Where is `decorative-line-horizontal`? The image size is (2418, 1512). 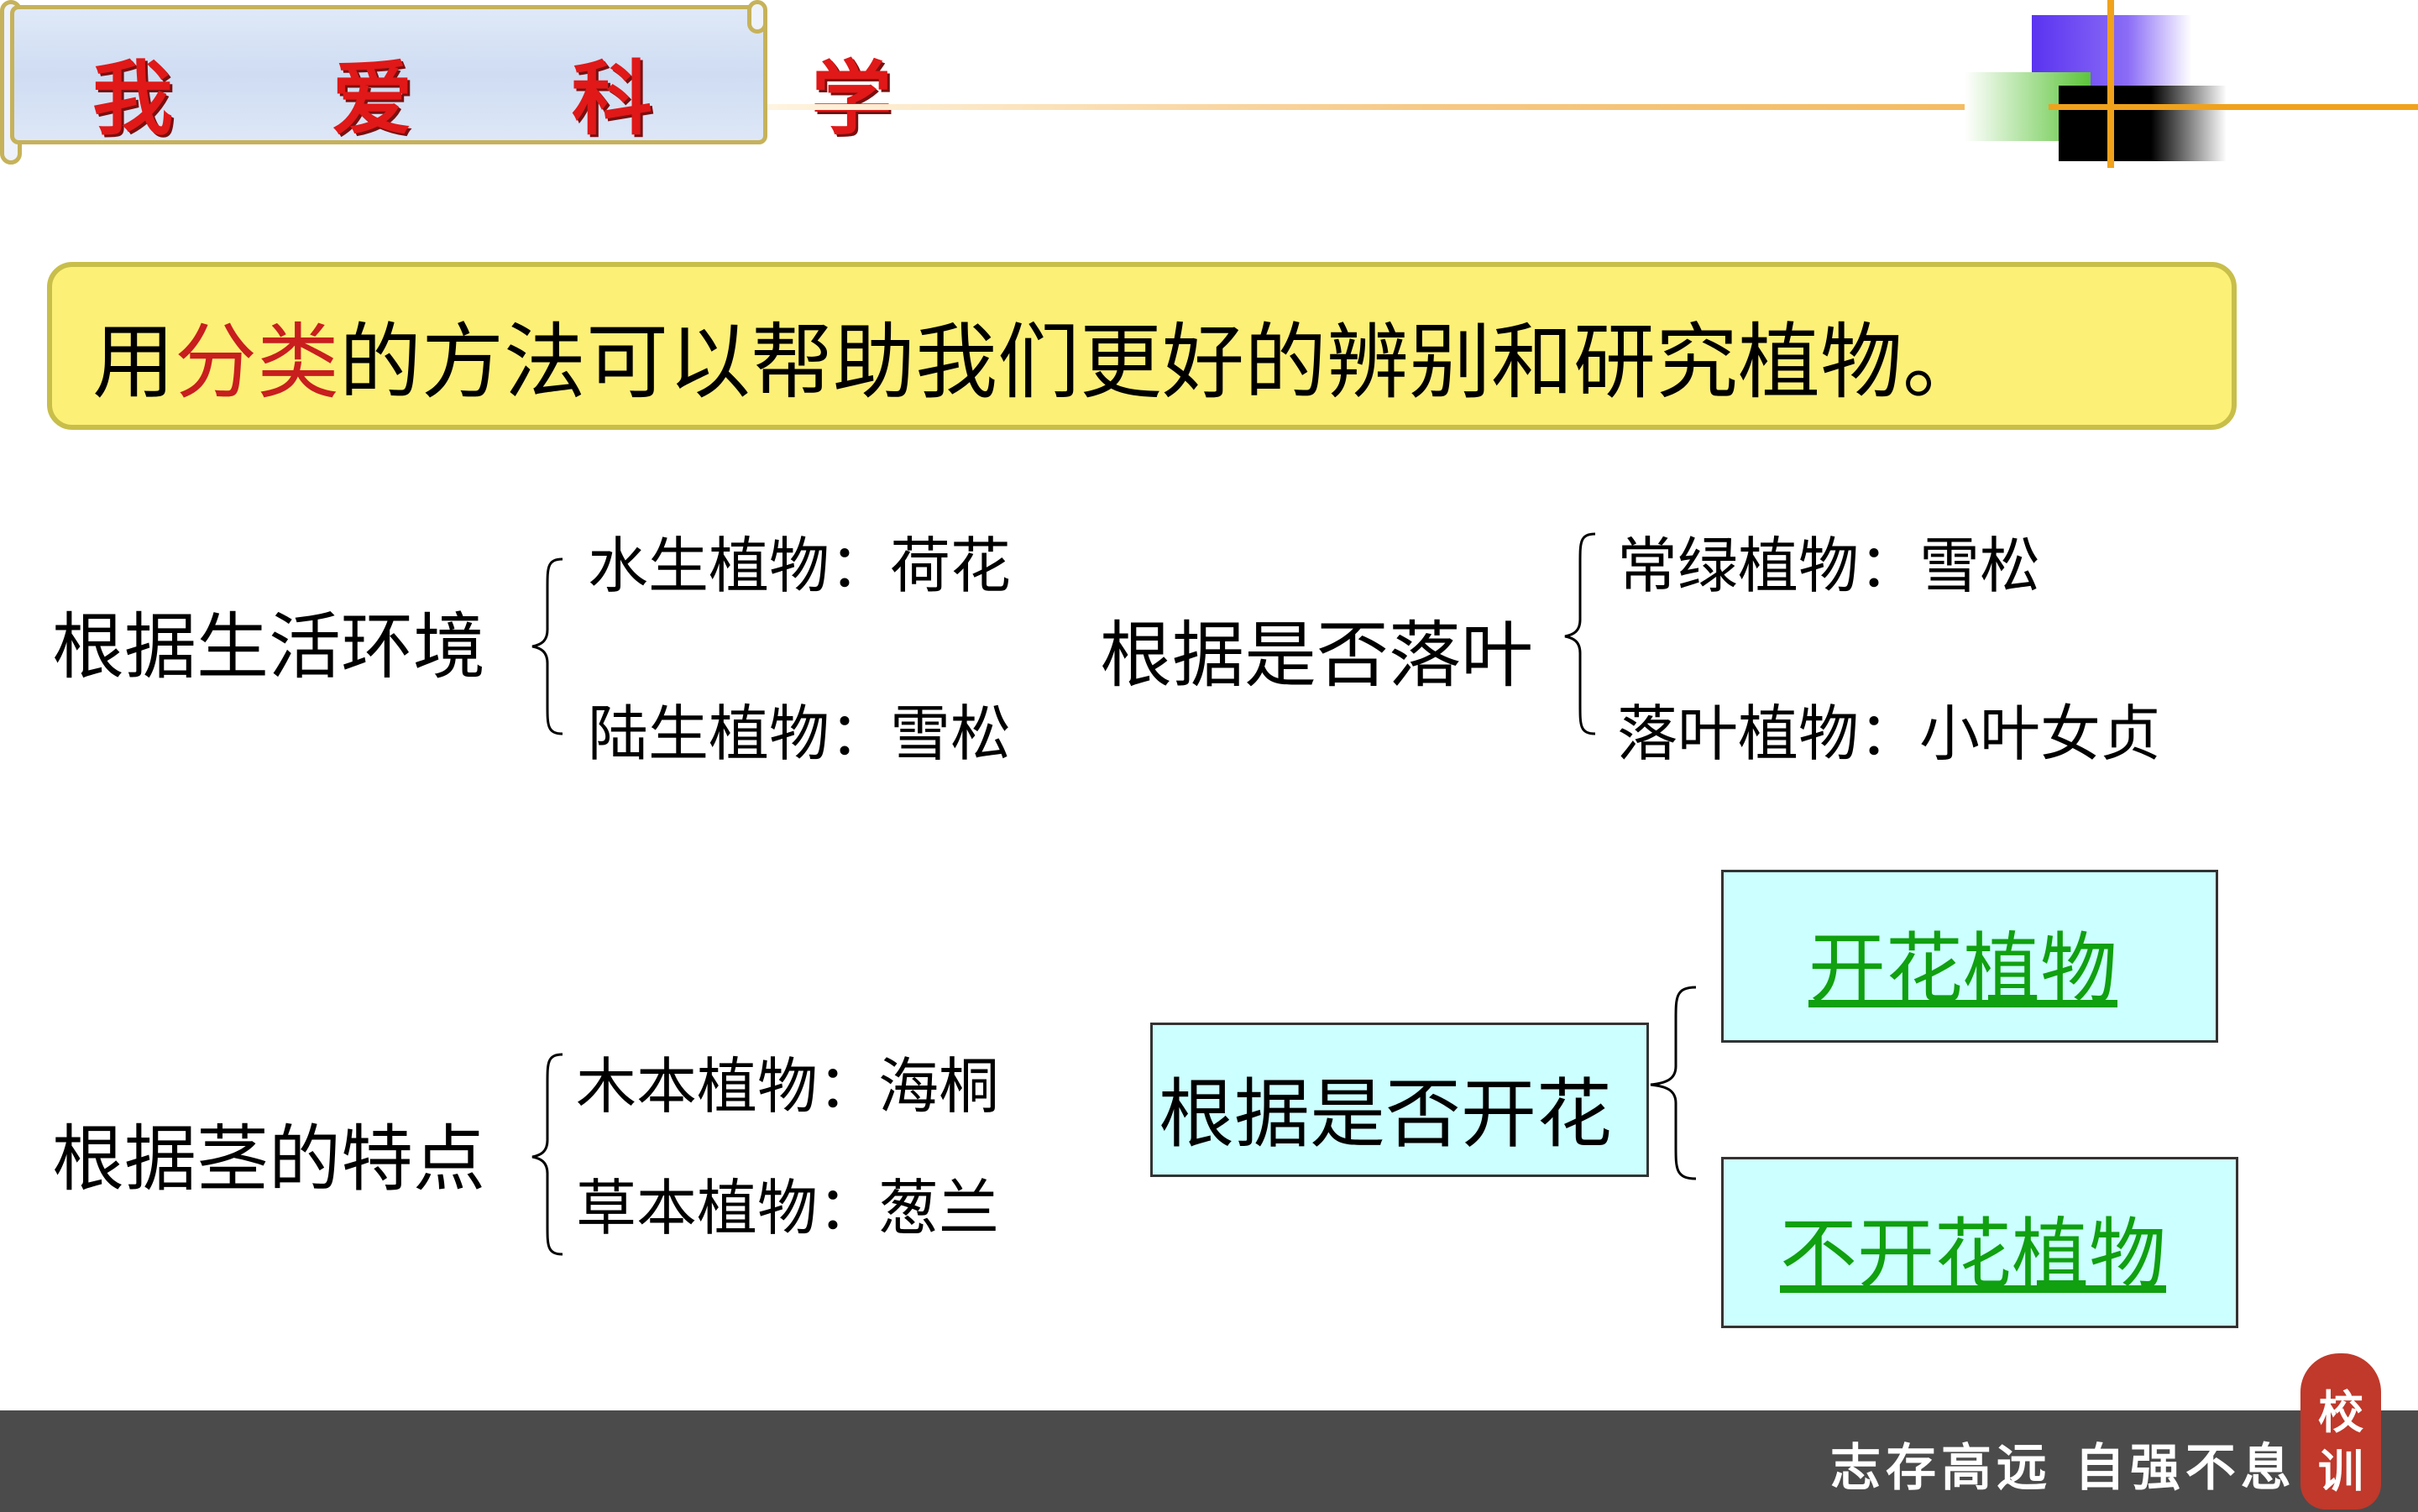
decorative-line-horizontal is located at coordinates (2233, 107).